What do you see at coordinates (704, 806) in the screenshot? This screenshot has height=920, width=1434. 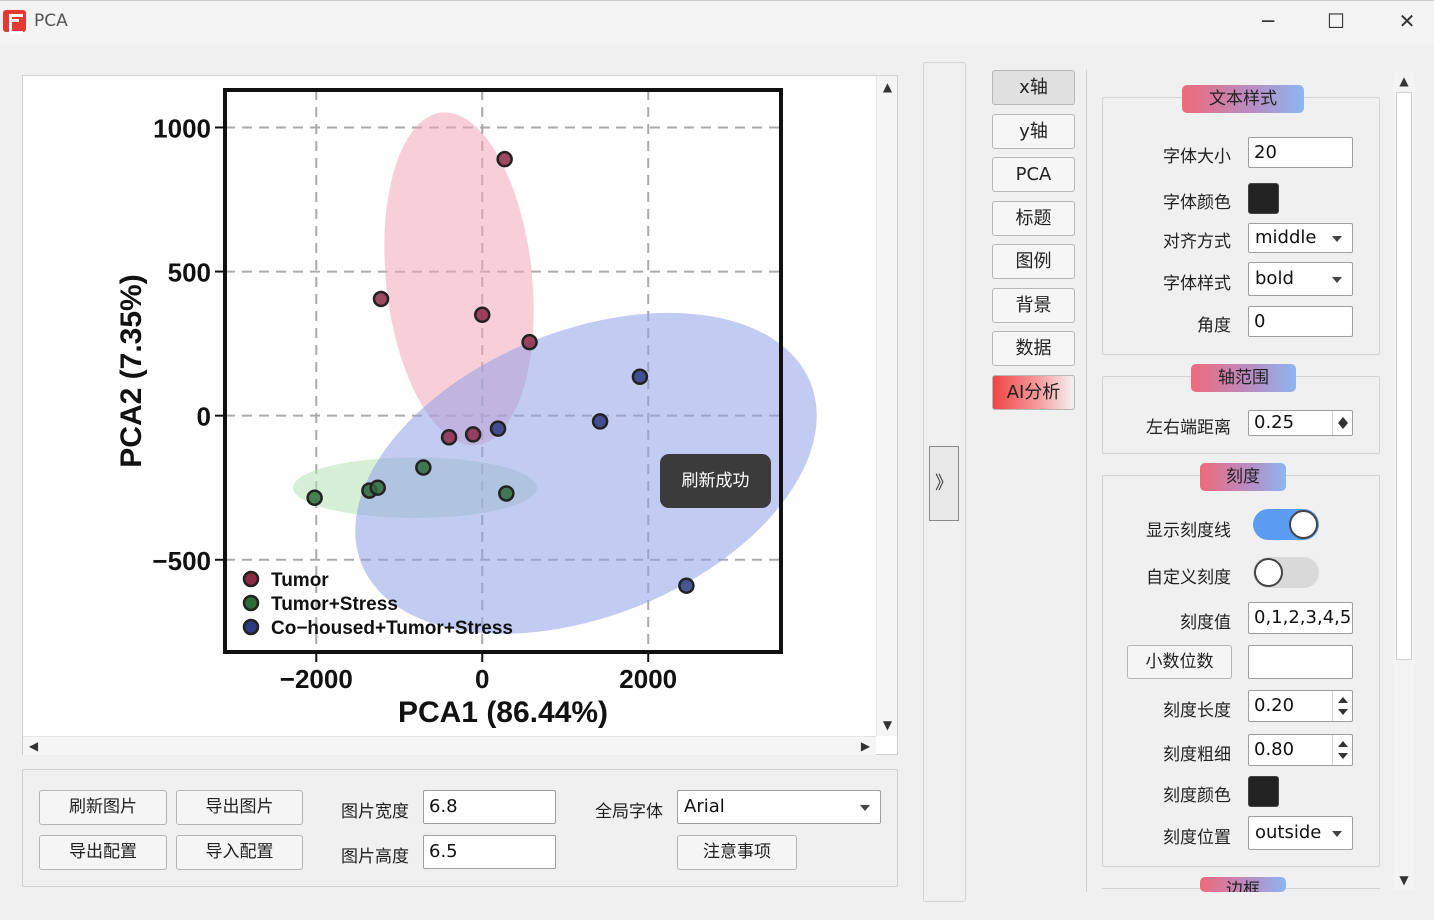 I see `global-font-value: Arial` at bounding box center [704, 806].